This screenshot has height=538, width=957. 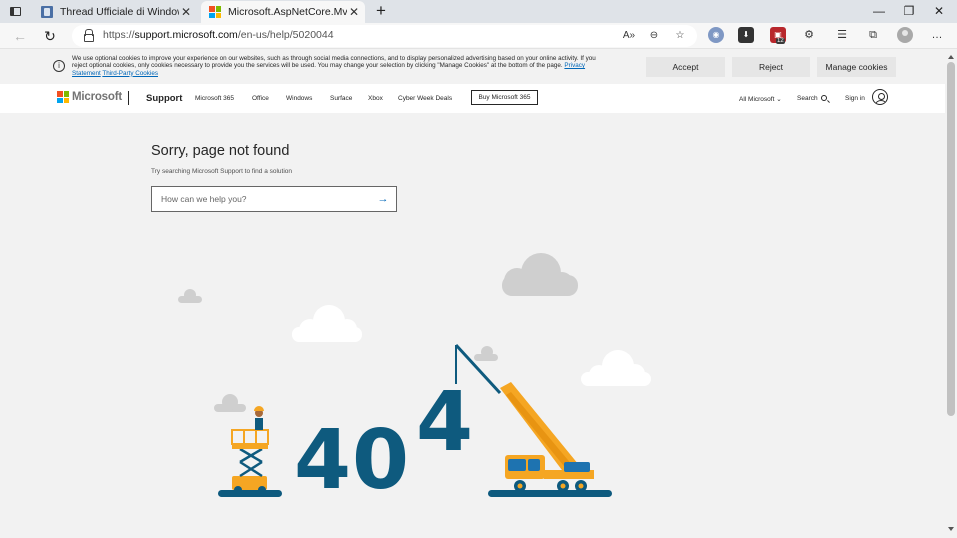 What do you see at coordinates (220, 151) in the screenshot?
I see `page-title: Sorry, page not found` at bounding box center [220, 151].